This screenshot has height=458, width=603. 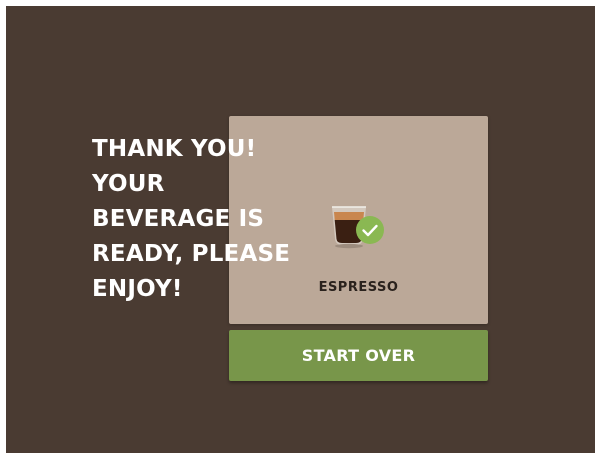 I want to click on message-line: READY, PLEASE, so click(x=191, y=254).